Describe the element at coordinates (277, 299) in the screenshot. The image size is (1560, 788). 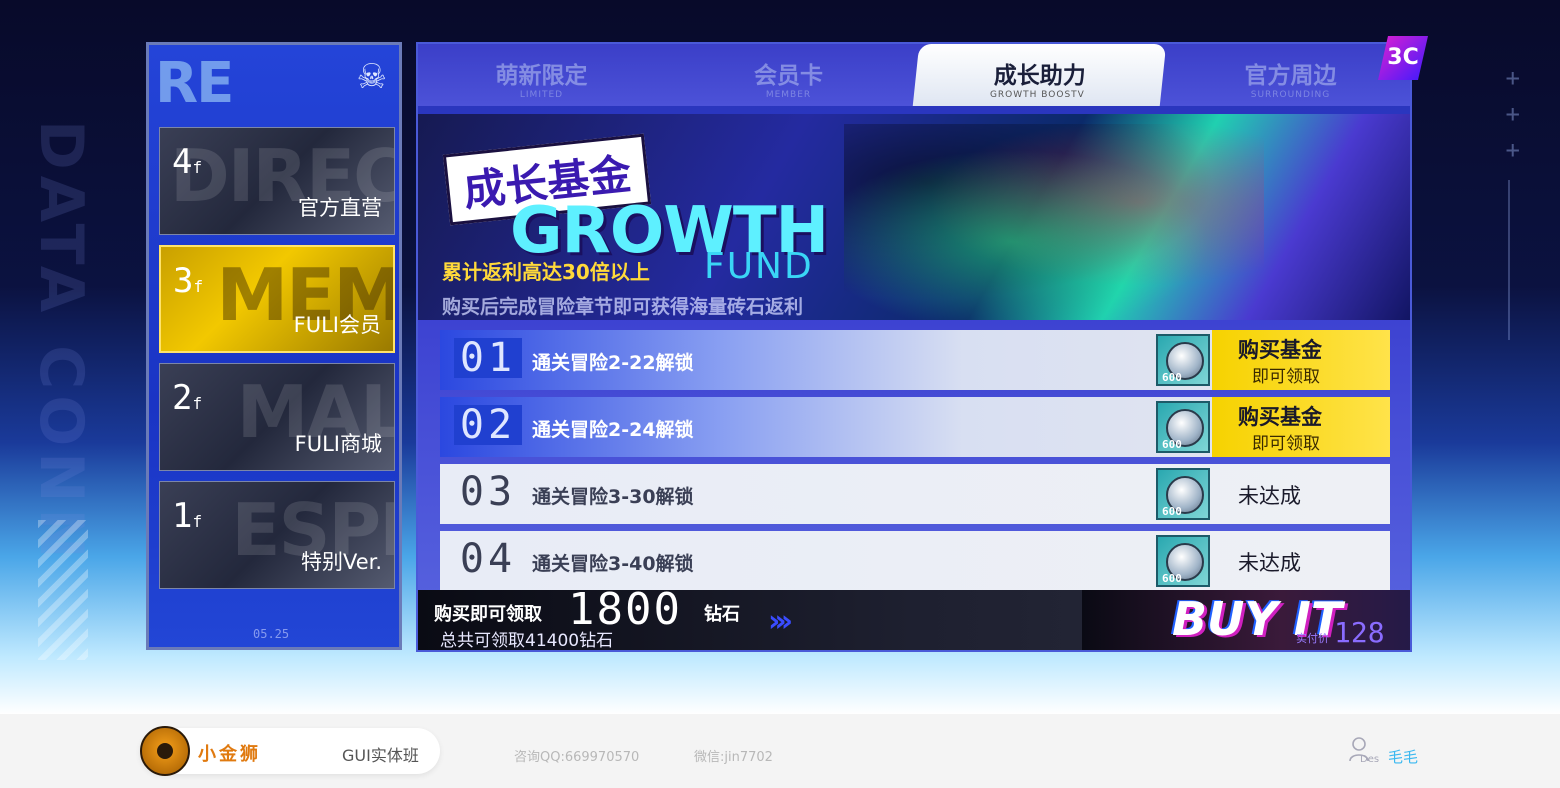
I see `floor-item-3f: MEM 3f FULI会员` at that location.